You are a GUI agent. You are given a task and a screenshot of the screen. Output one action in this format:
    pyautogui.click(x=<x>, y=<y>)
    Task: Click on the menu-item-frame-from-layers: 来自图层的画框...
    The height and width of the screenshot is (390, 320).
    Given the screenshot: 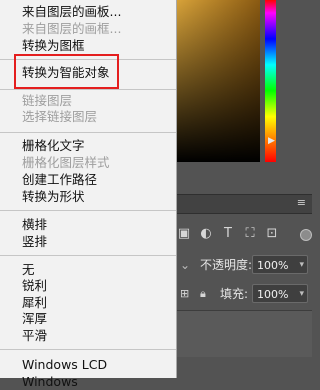 What is the action you would take?
    pyautogui.click(x=88, y=29)
    